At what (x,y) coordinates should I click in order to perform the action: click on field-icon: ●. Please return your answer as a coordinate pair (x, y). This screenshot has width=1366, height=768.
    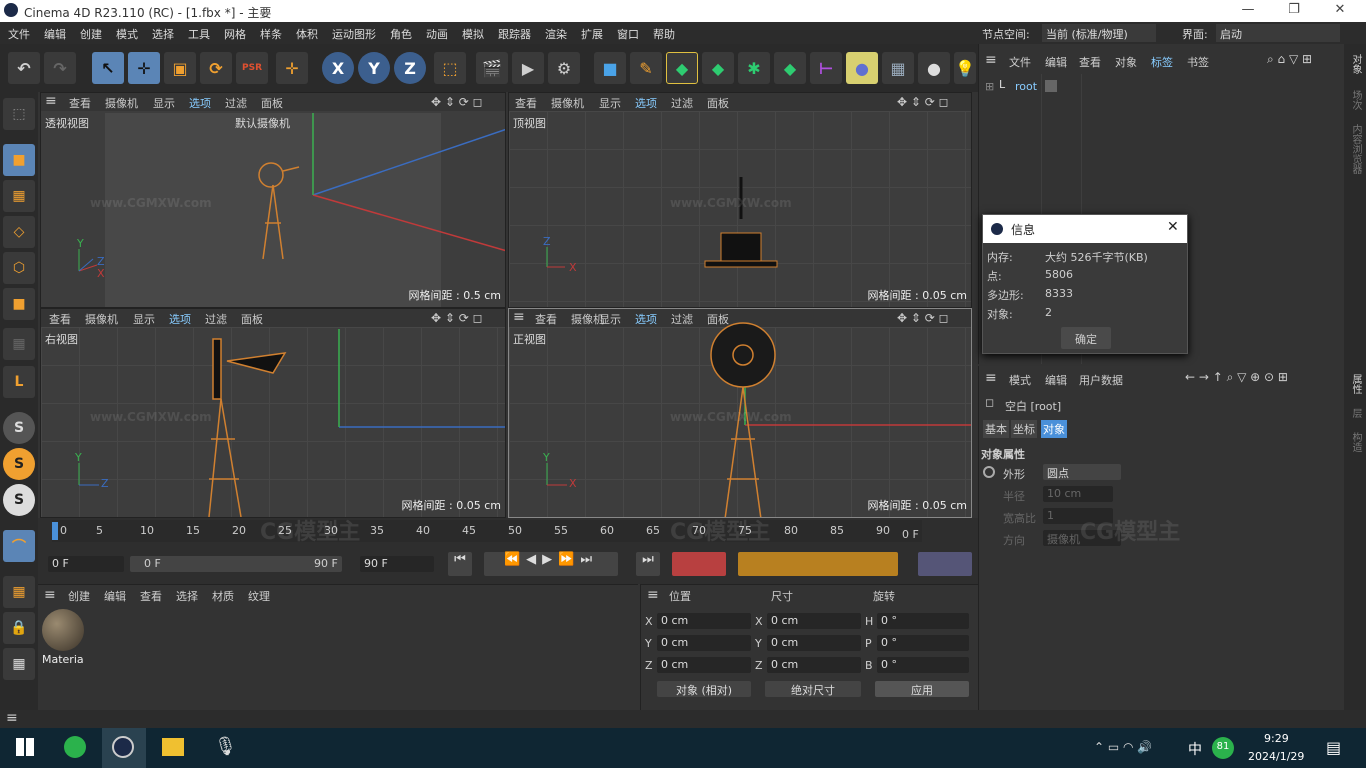
    Looking at the image, I should click on (862, 68).